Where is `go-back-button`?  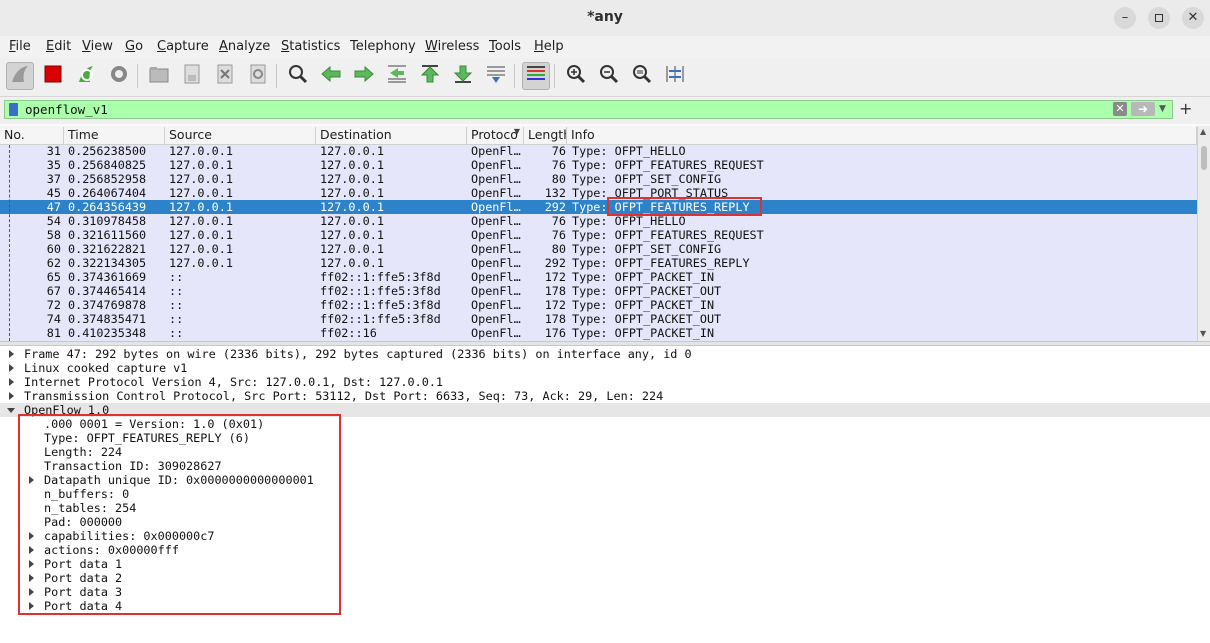 go-back-button is located at coordinates (331, 76).